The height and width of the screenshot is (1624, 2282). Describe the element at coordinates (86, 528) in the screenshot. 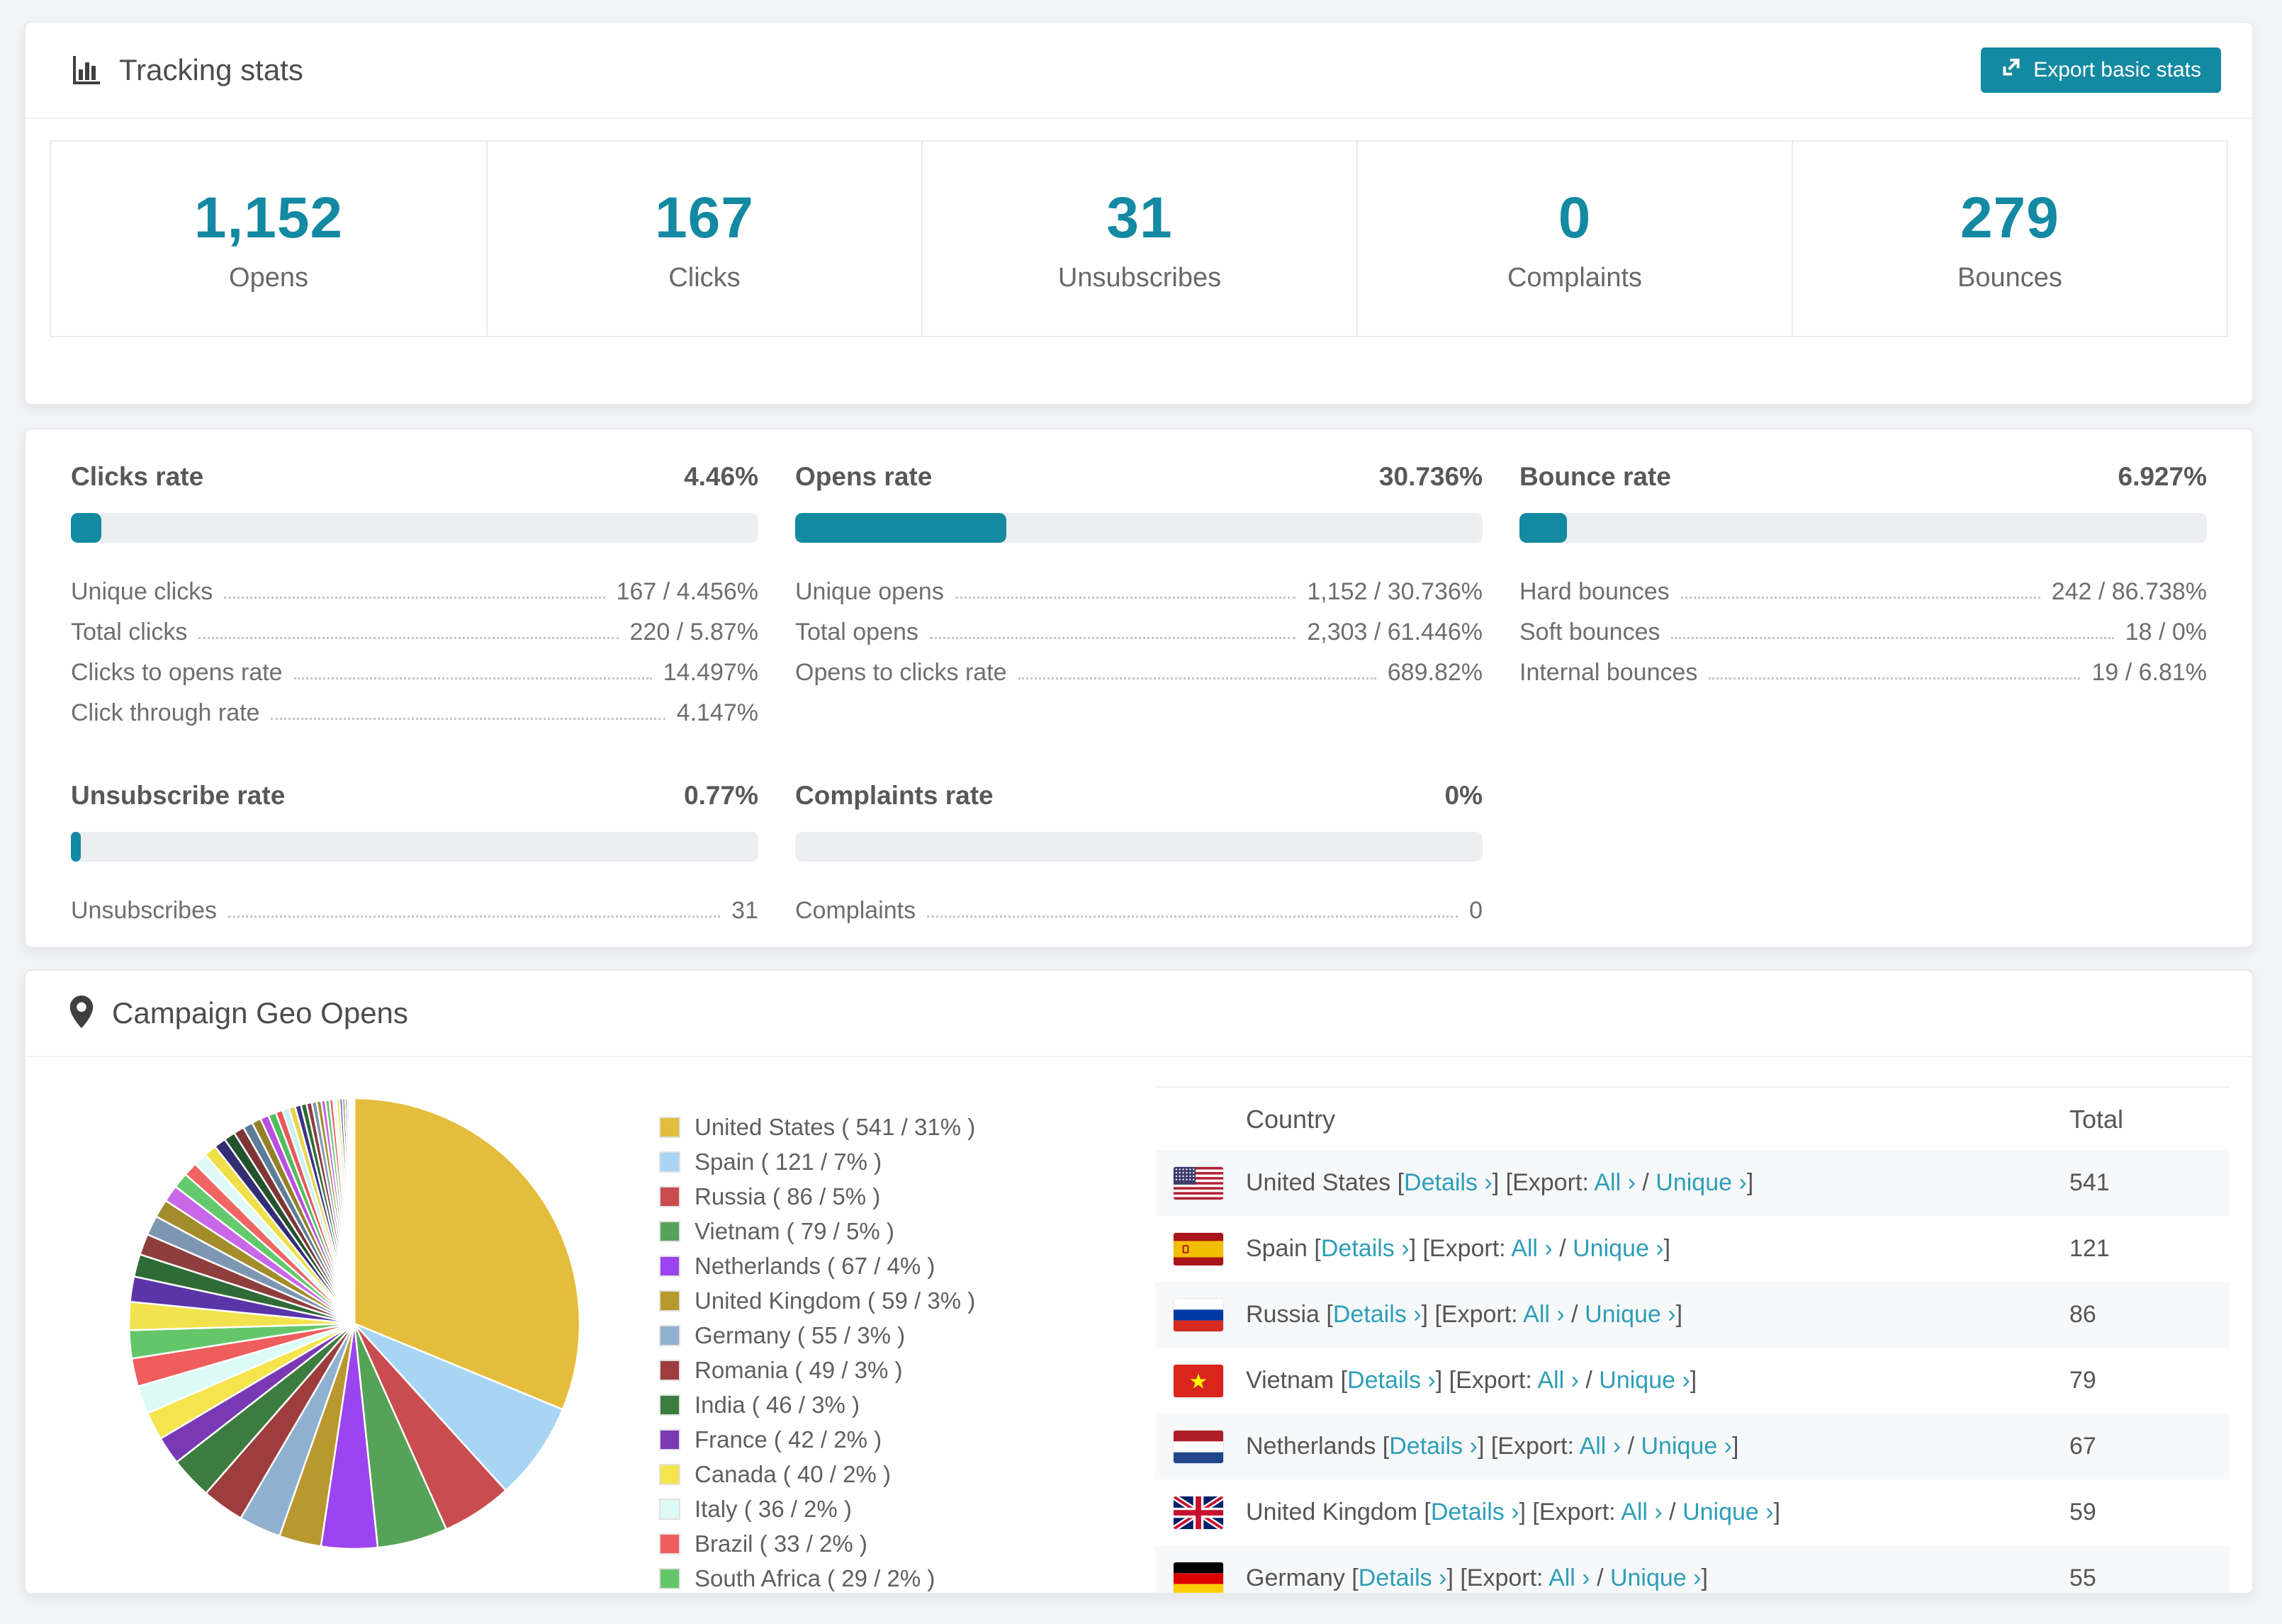

I see `progress-fill` at that location.